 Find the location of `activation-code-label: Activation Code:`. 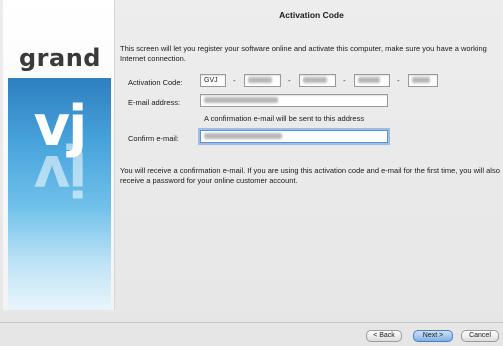

activation-code-label: Activation Code: is located at coordinates (155, 82).